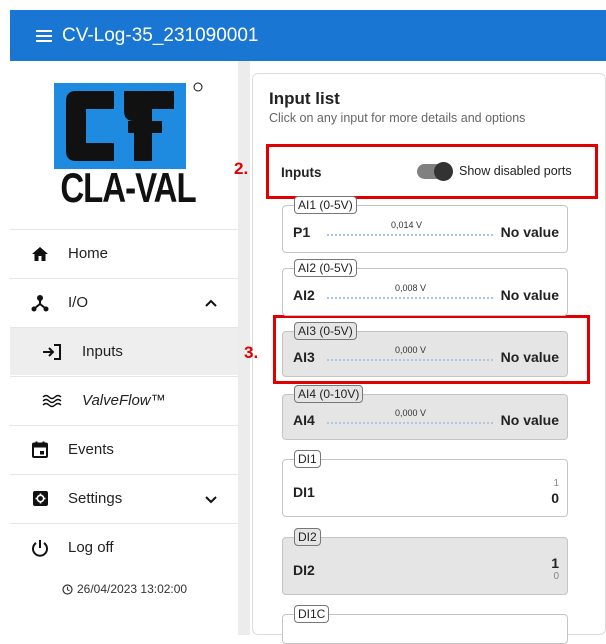 The image size is (606, 644). Describe the element at coordinates (425, 561) in the screenshot. I see `input-card-di2: DI2 DI2 1 0` at that location.